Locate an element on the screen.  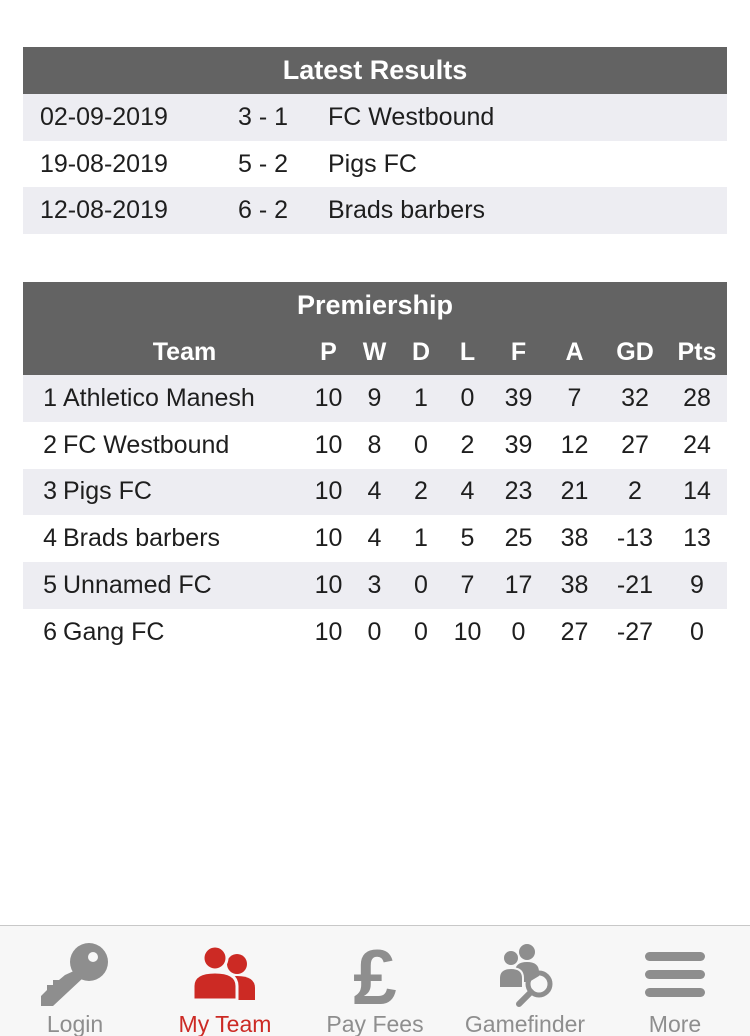
table-row: 6 Gang FC 10 0 0 10 0 27 -27 0 is located at coordinates (375, 632).